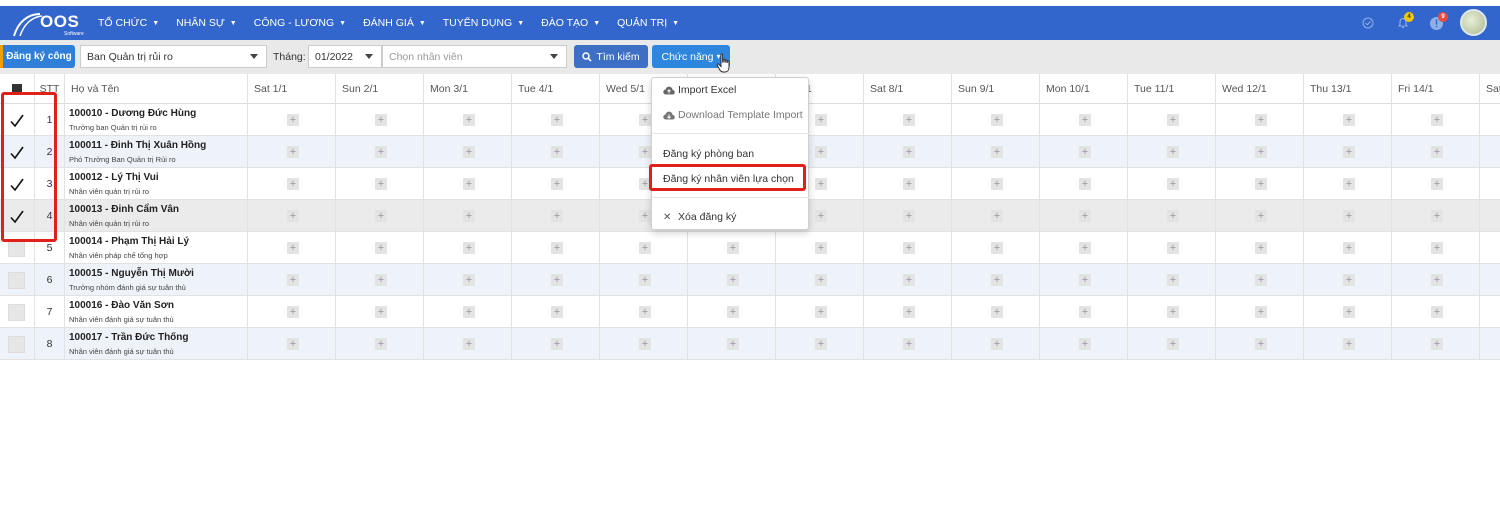  I want to click on menu-tuyen-dung: TUYỂN DỤNG ▼, so click(483, 23).